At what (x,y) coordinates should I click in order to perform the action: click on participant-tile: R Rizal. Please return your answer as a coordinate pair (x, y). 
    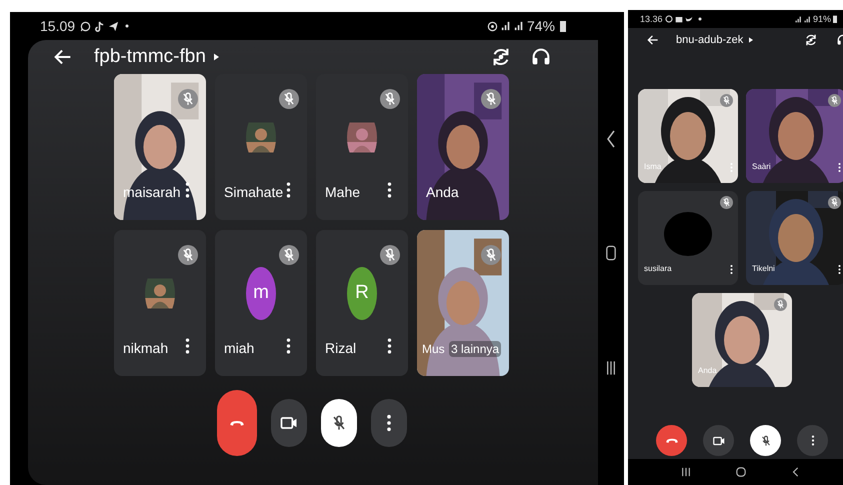
    Looking at the image, I should click on (362, 303).